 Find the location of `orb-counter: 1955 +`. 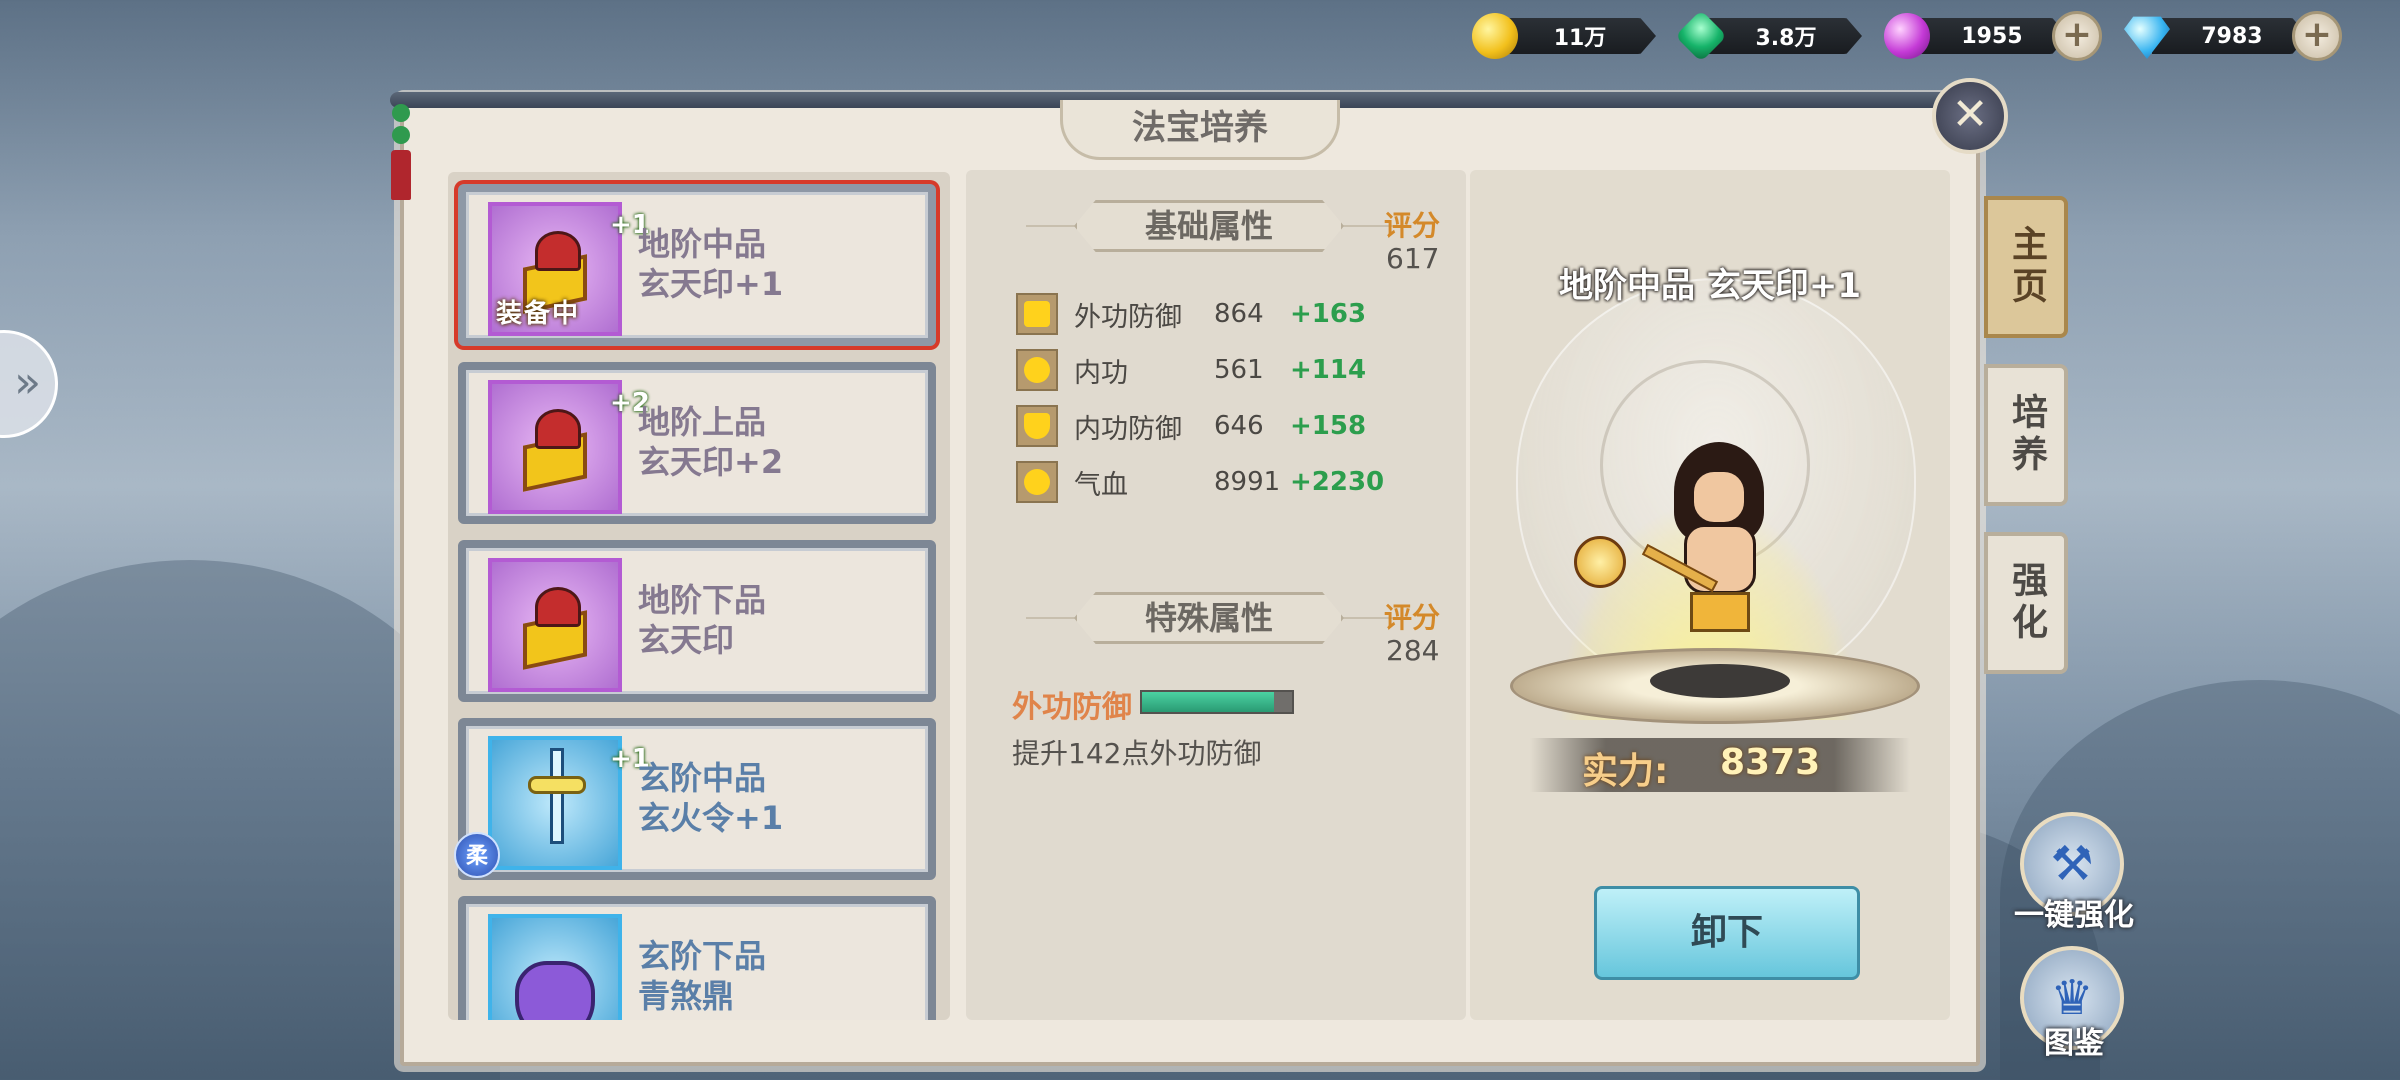

orb-counter: 1955 + is located at coordinates (1993, 36).